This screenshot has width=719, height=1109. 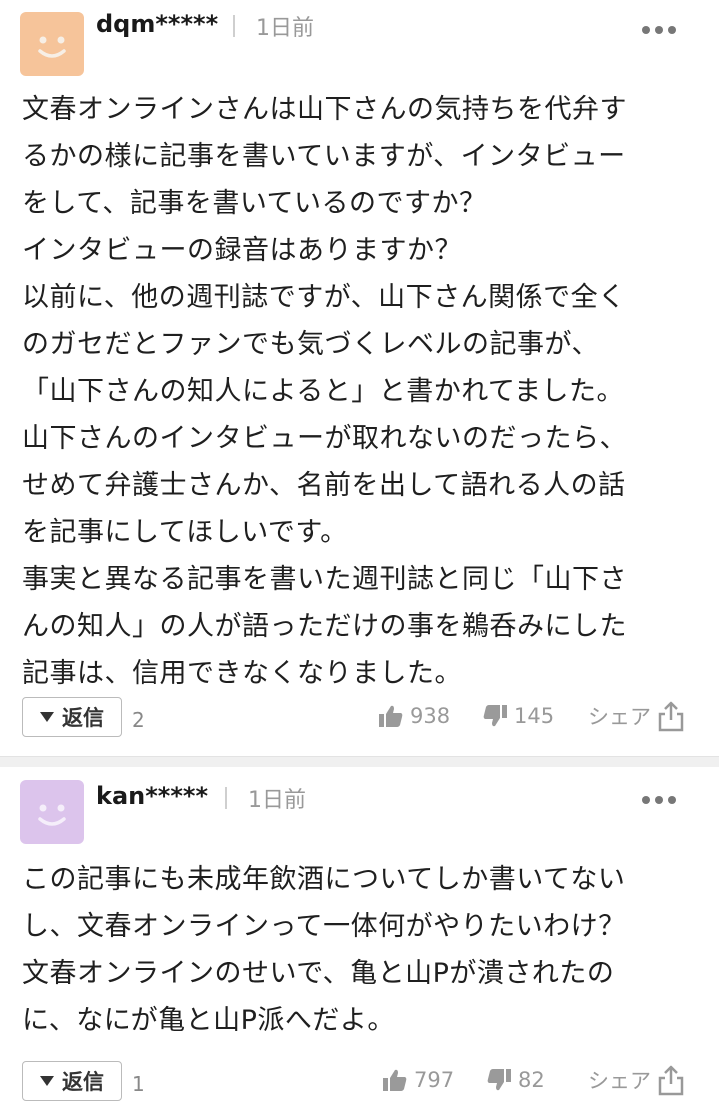 I want to click on dislike-button: 82, so click(x=515, y=1080).